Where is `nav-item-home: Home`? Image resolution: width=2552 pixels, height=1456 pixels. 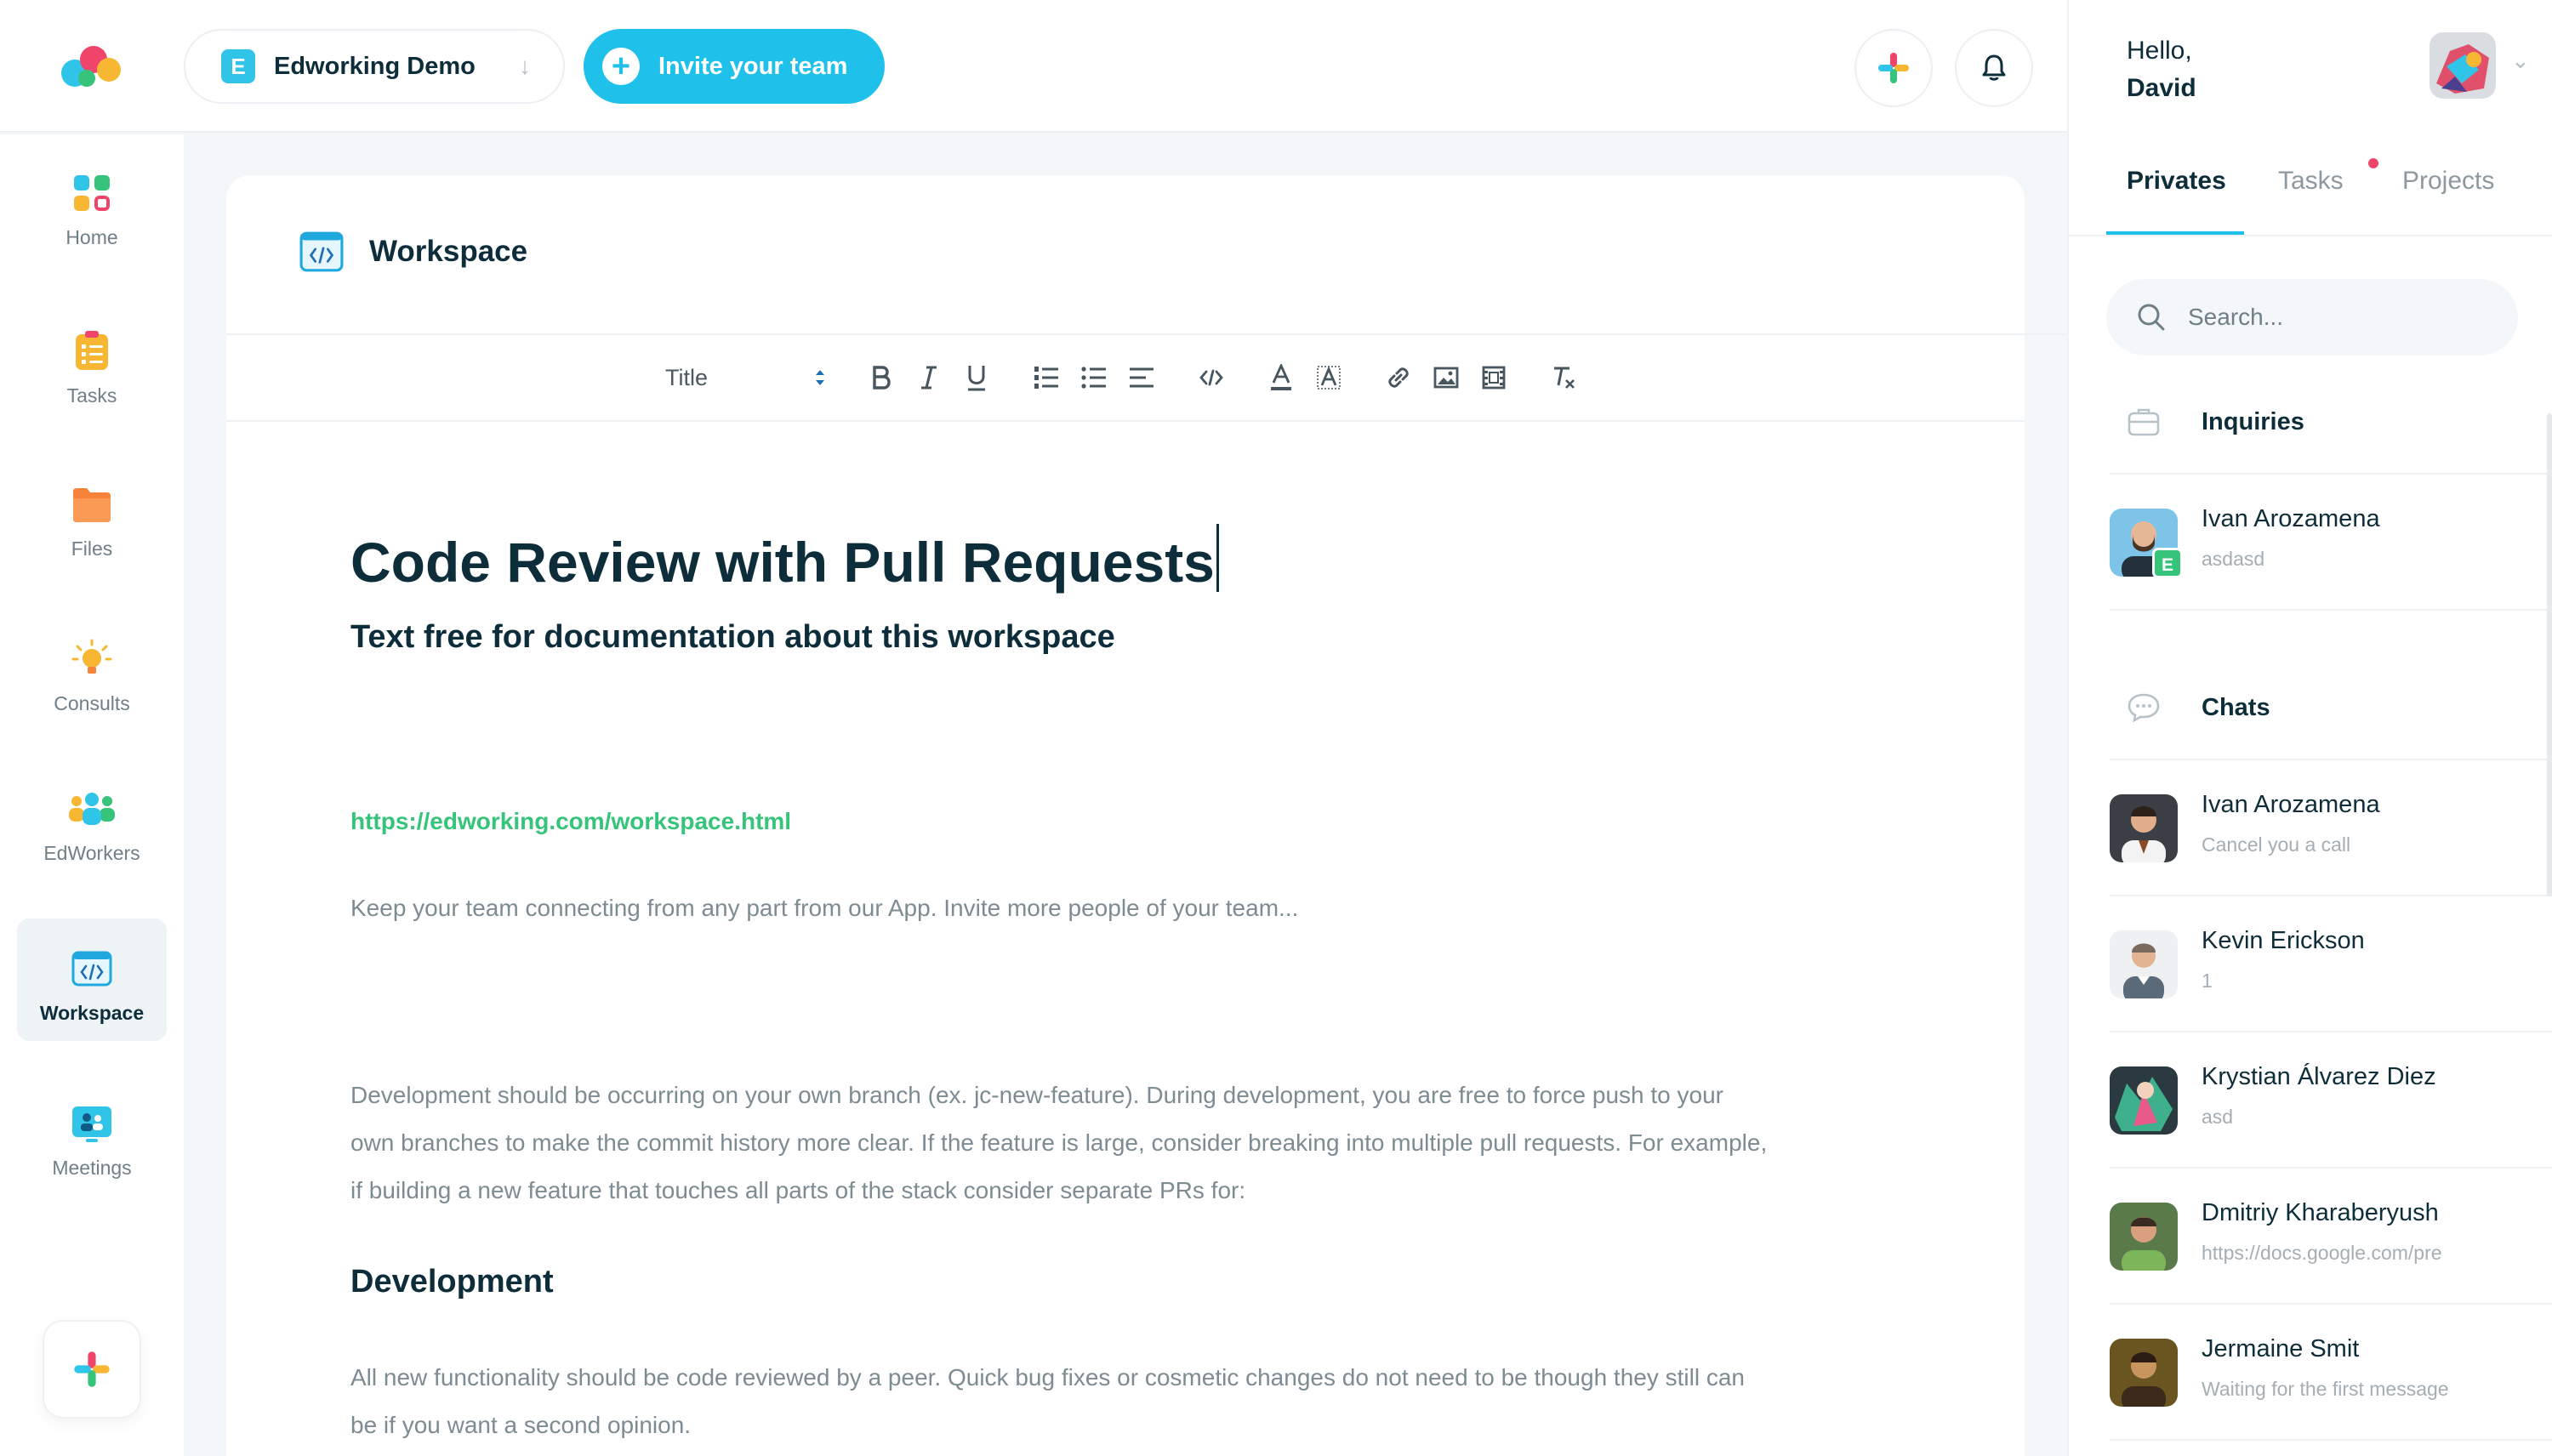
nav-item-home: Home is located at coordinates (92, 204).